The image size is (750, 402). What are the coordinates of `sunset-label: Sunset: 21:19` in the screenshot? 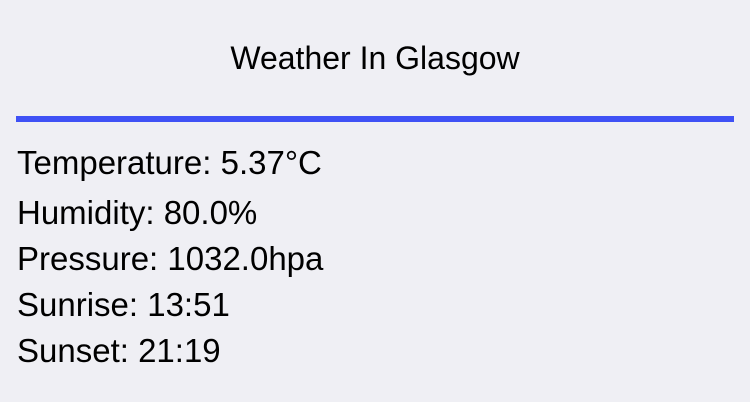 It's located at (119, 350).